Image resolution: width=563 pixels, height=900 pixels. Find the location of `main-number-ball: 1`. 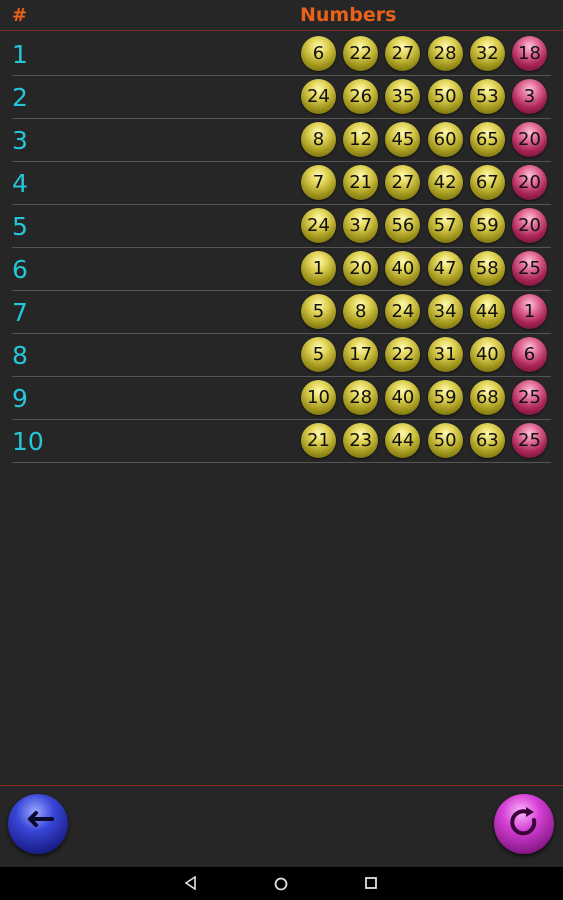

main-number-ball: 1 is located at coordinates (318, 268).